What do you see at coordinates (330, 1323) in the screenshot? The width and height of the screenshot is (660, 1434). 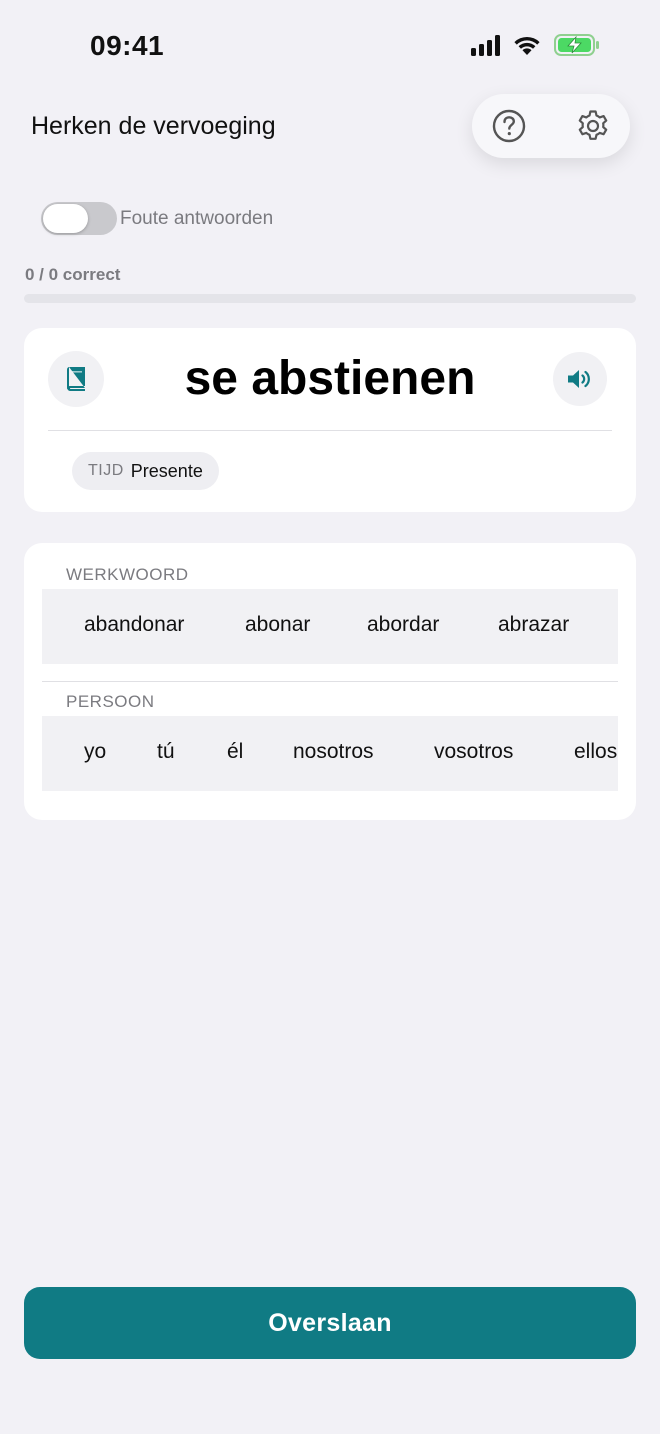 I see `skip-button: Overslaan` at bounding box center [330, 1323].